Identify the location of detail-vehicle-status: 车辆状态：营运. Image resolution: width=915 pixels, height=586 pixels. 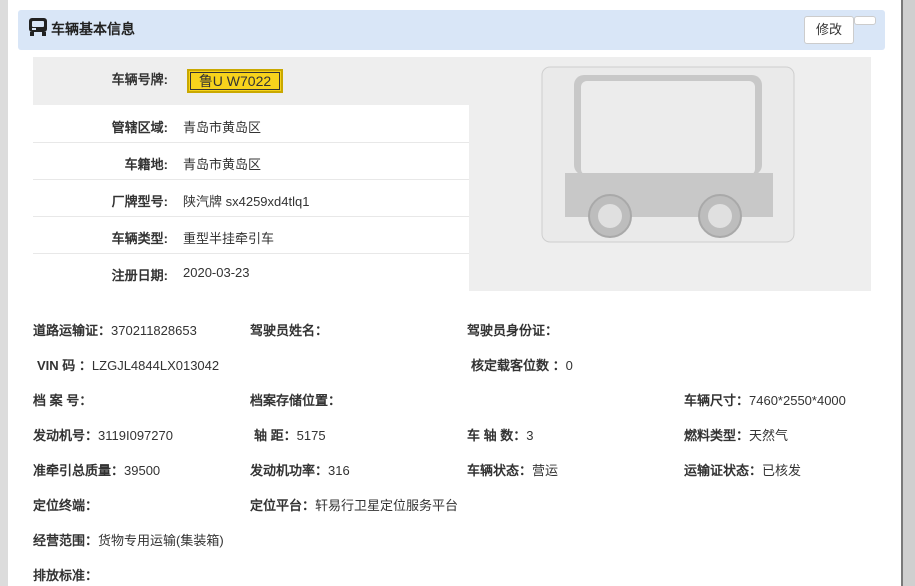
(512, 469).